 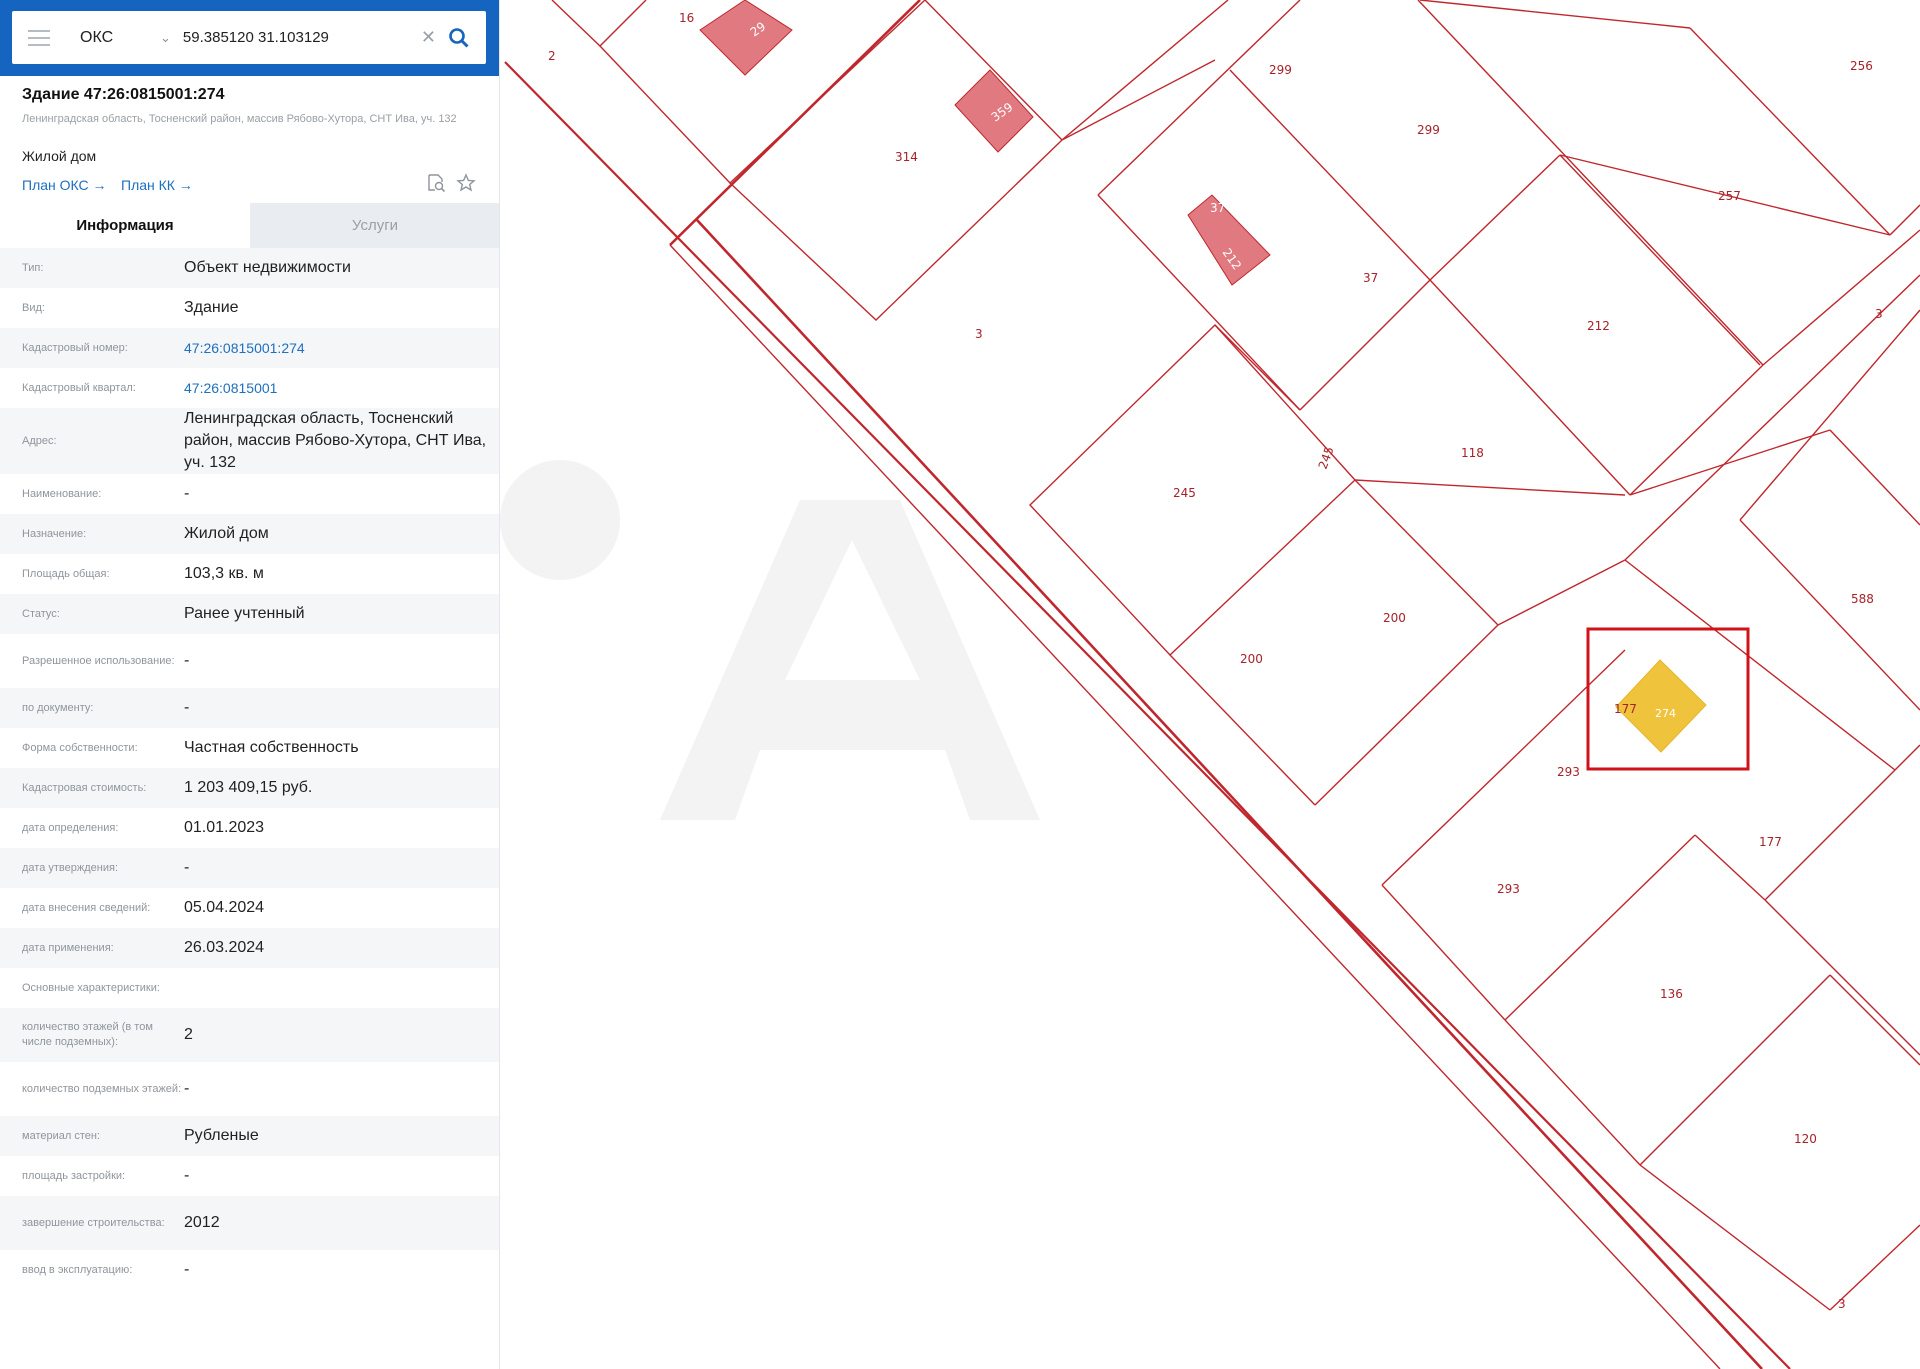 I want to click on tab-bar: Информация Услуги, so click(x=249, y=225).